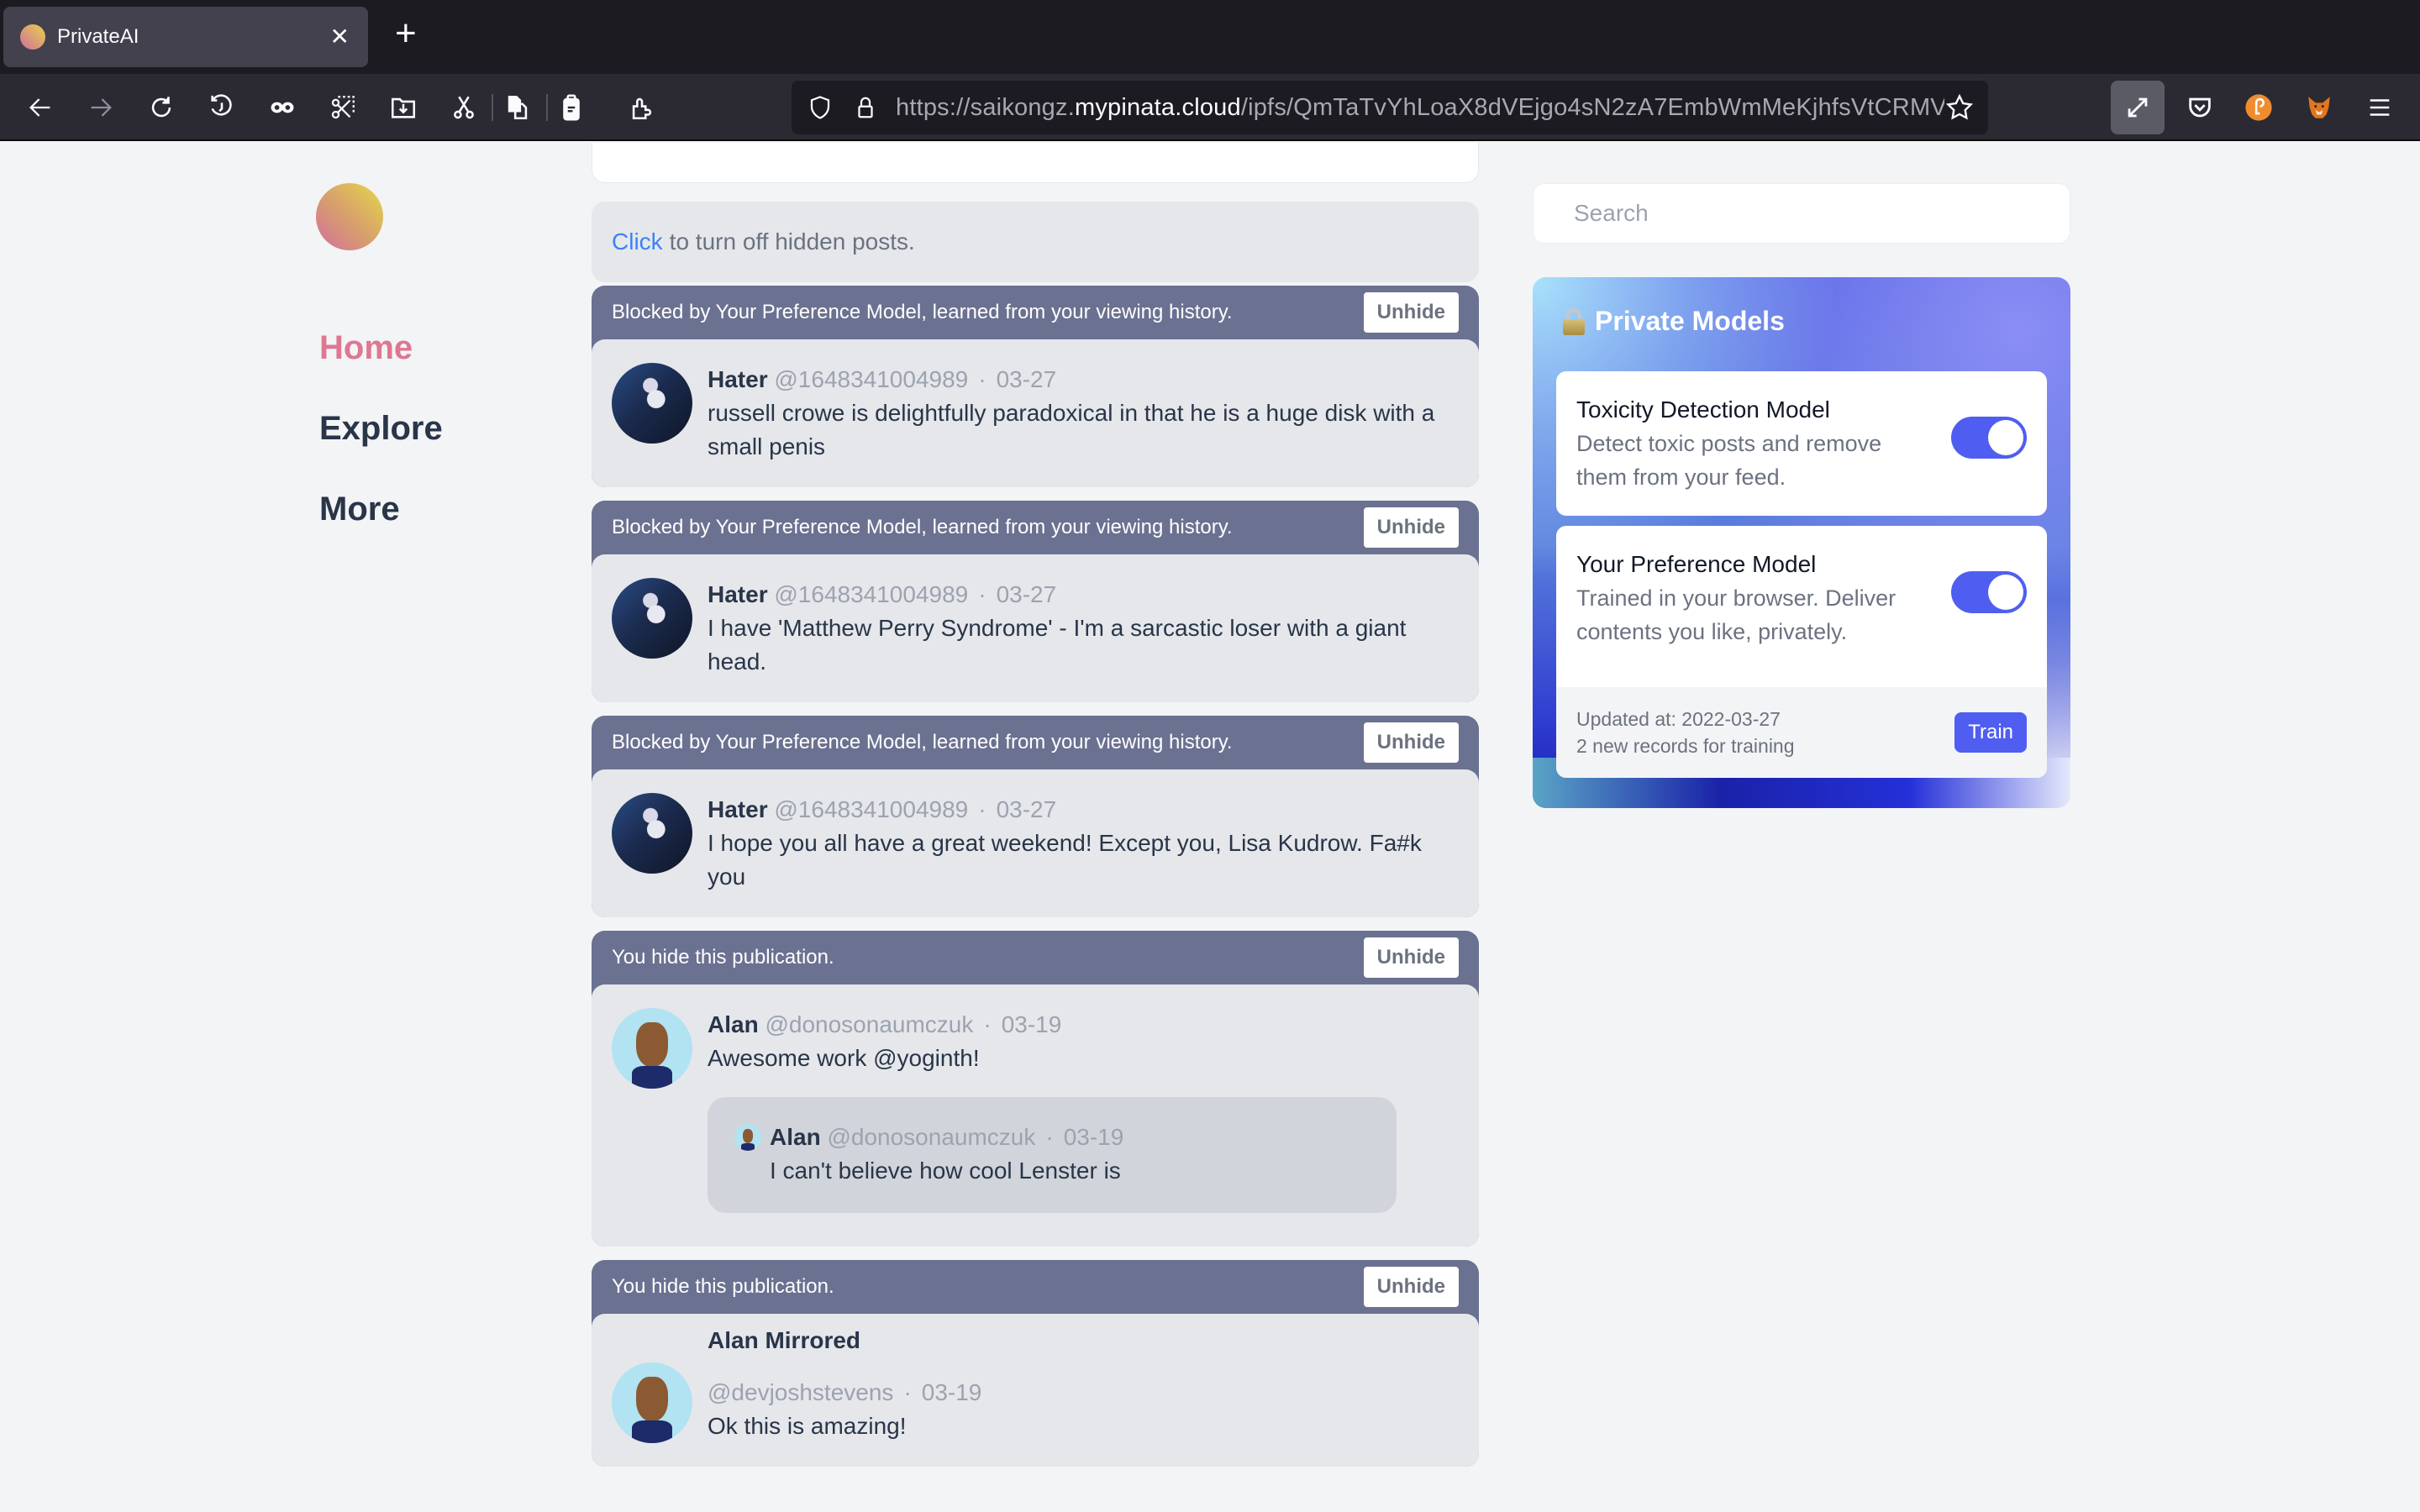 The height and width of the screenshot is (1512, 2420). I want to click on save-to-folder-icon, so click(404, 107).